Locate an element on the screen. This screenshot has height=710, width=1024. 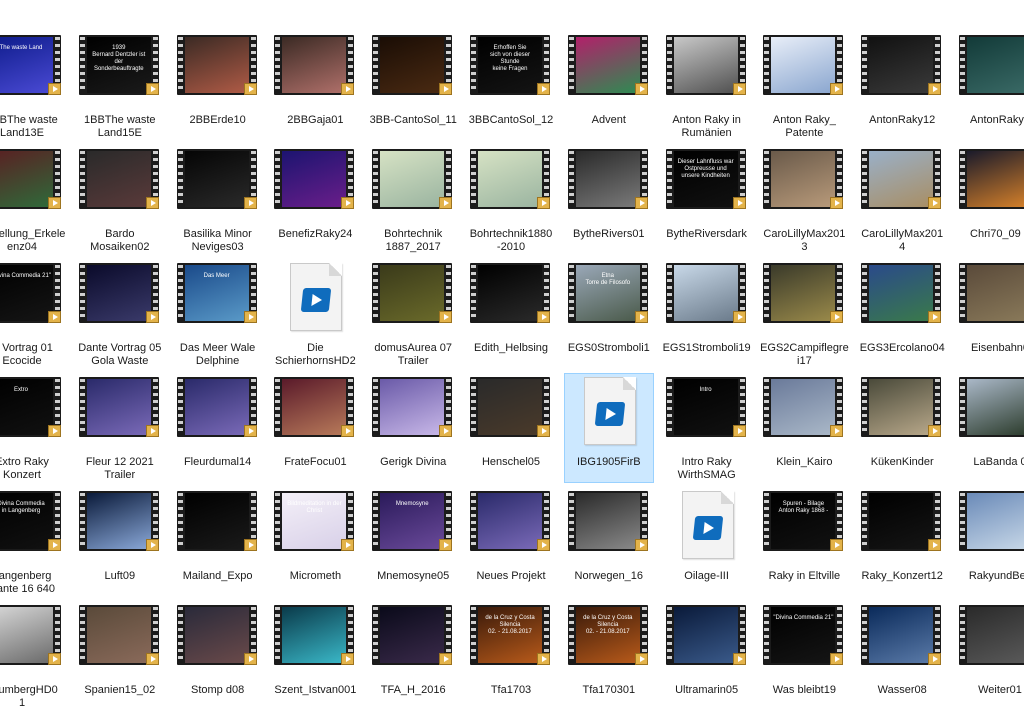
file-name-label: Raky_Konzert12 is located at coordinates (902, 576).